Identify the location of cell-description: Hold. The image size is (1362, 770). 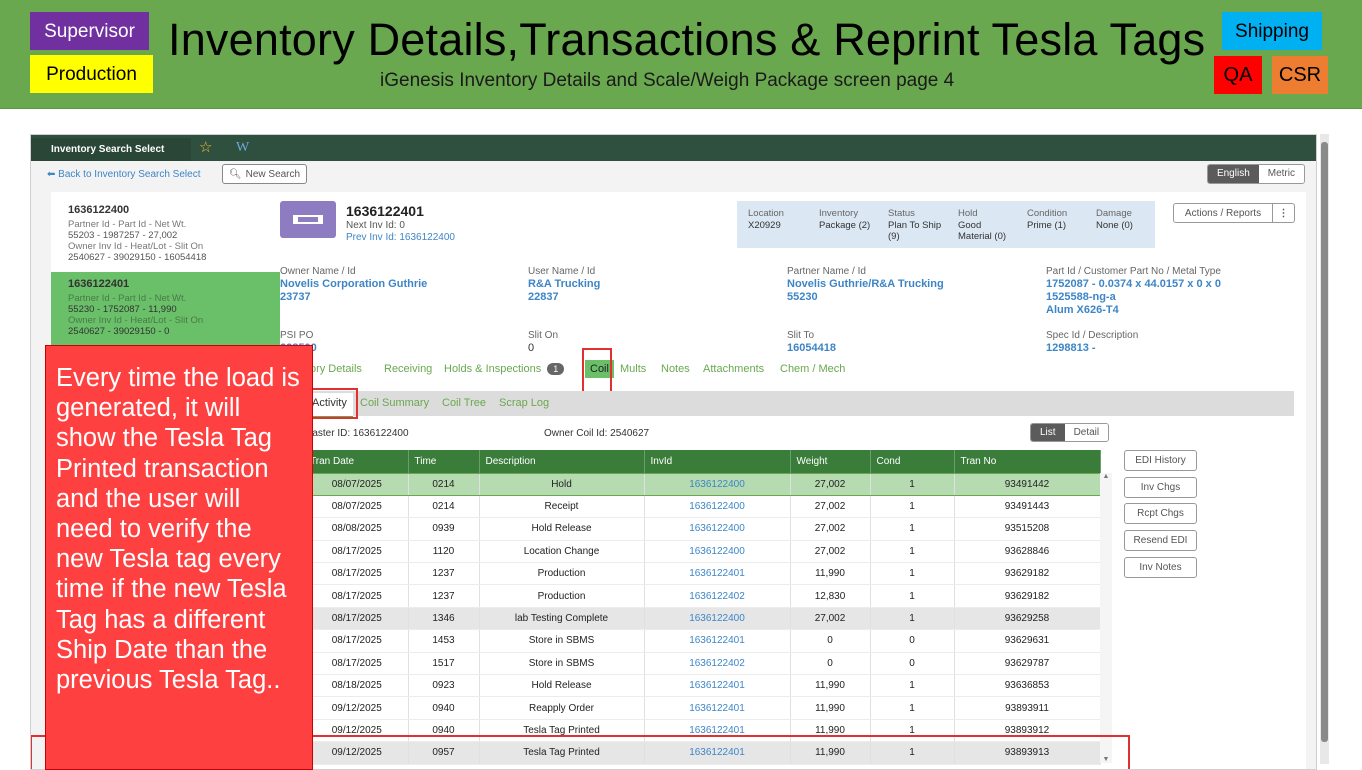
(562, 484).